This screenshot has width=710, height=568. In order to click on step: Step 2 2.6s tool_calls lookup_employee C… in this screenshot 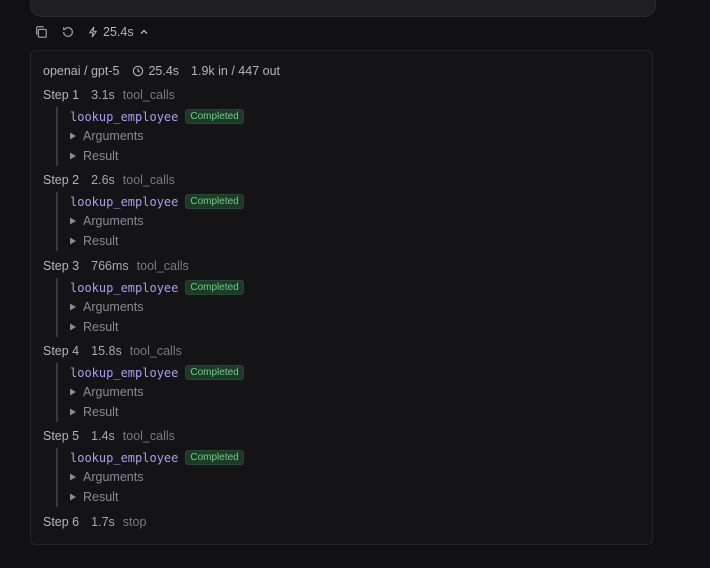, I will do `click(206, 211)`.